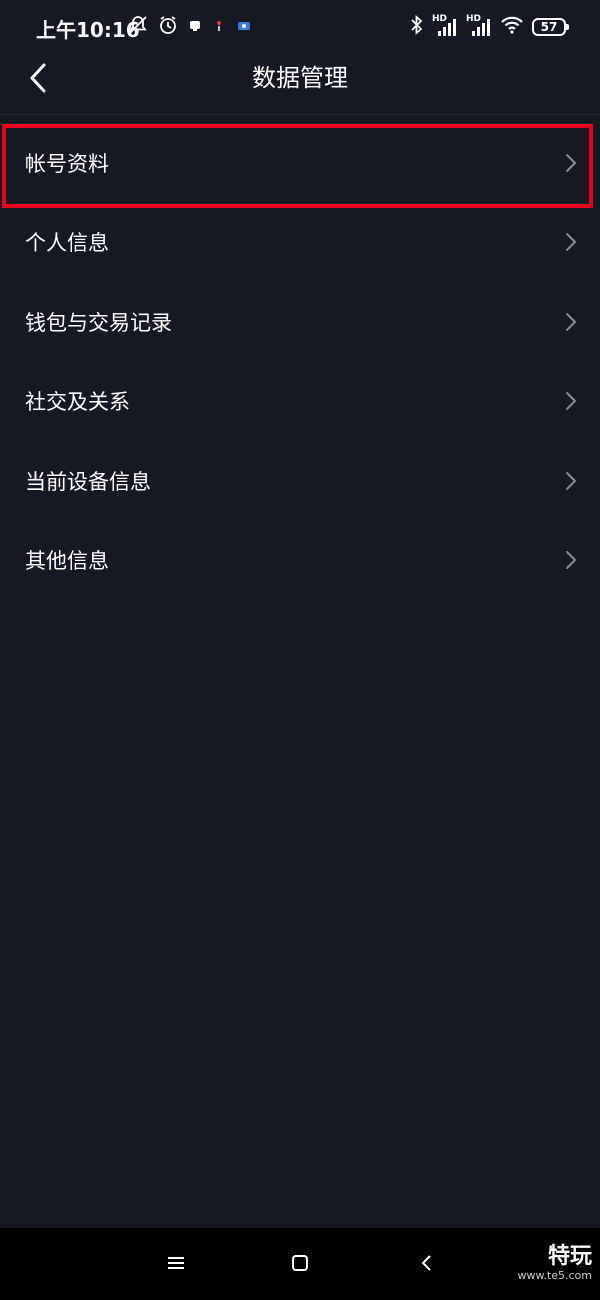 The height and width of the screenshot is (1300, 600). Describe the element at coordinates (67, 561) in the screenshot. I see `menu-item-label: 其他信息` at that location.